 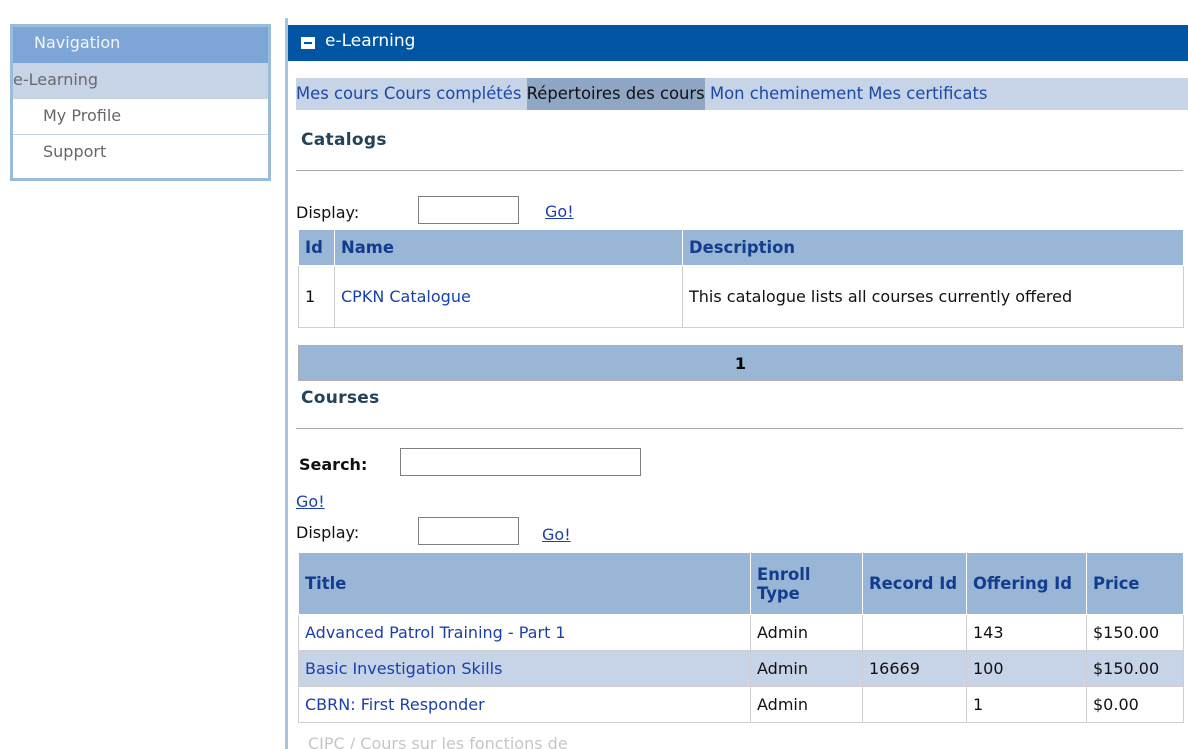 I want to click on tab-mes-cours: Mes cours, so click(x=337, y=94).